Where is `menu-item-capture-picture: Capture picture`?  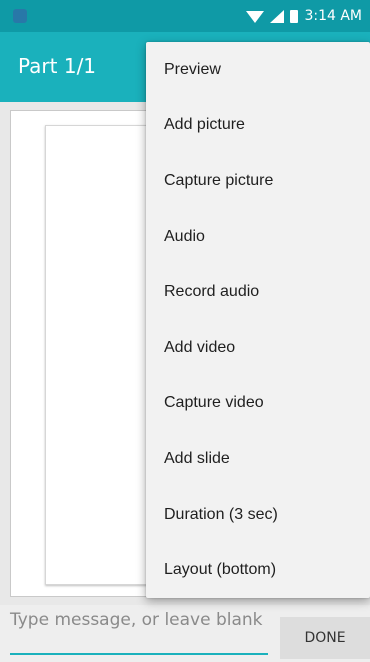 menu-item-capture-picture: Capture picture is located at coordinates (258, 181).